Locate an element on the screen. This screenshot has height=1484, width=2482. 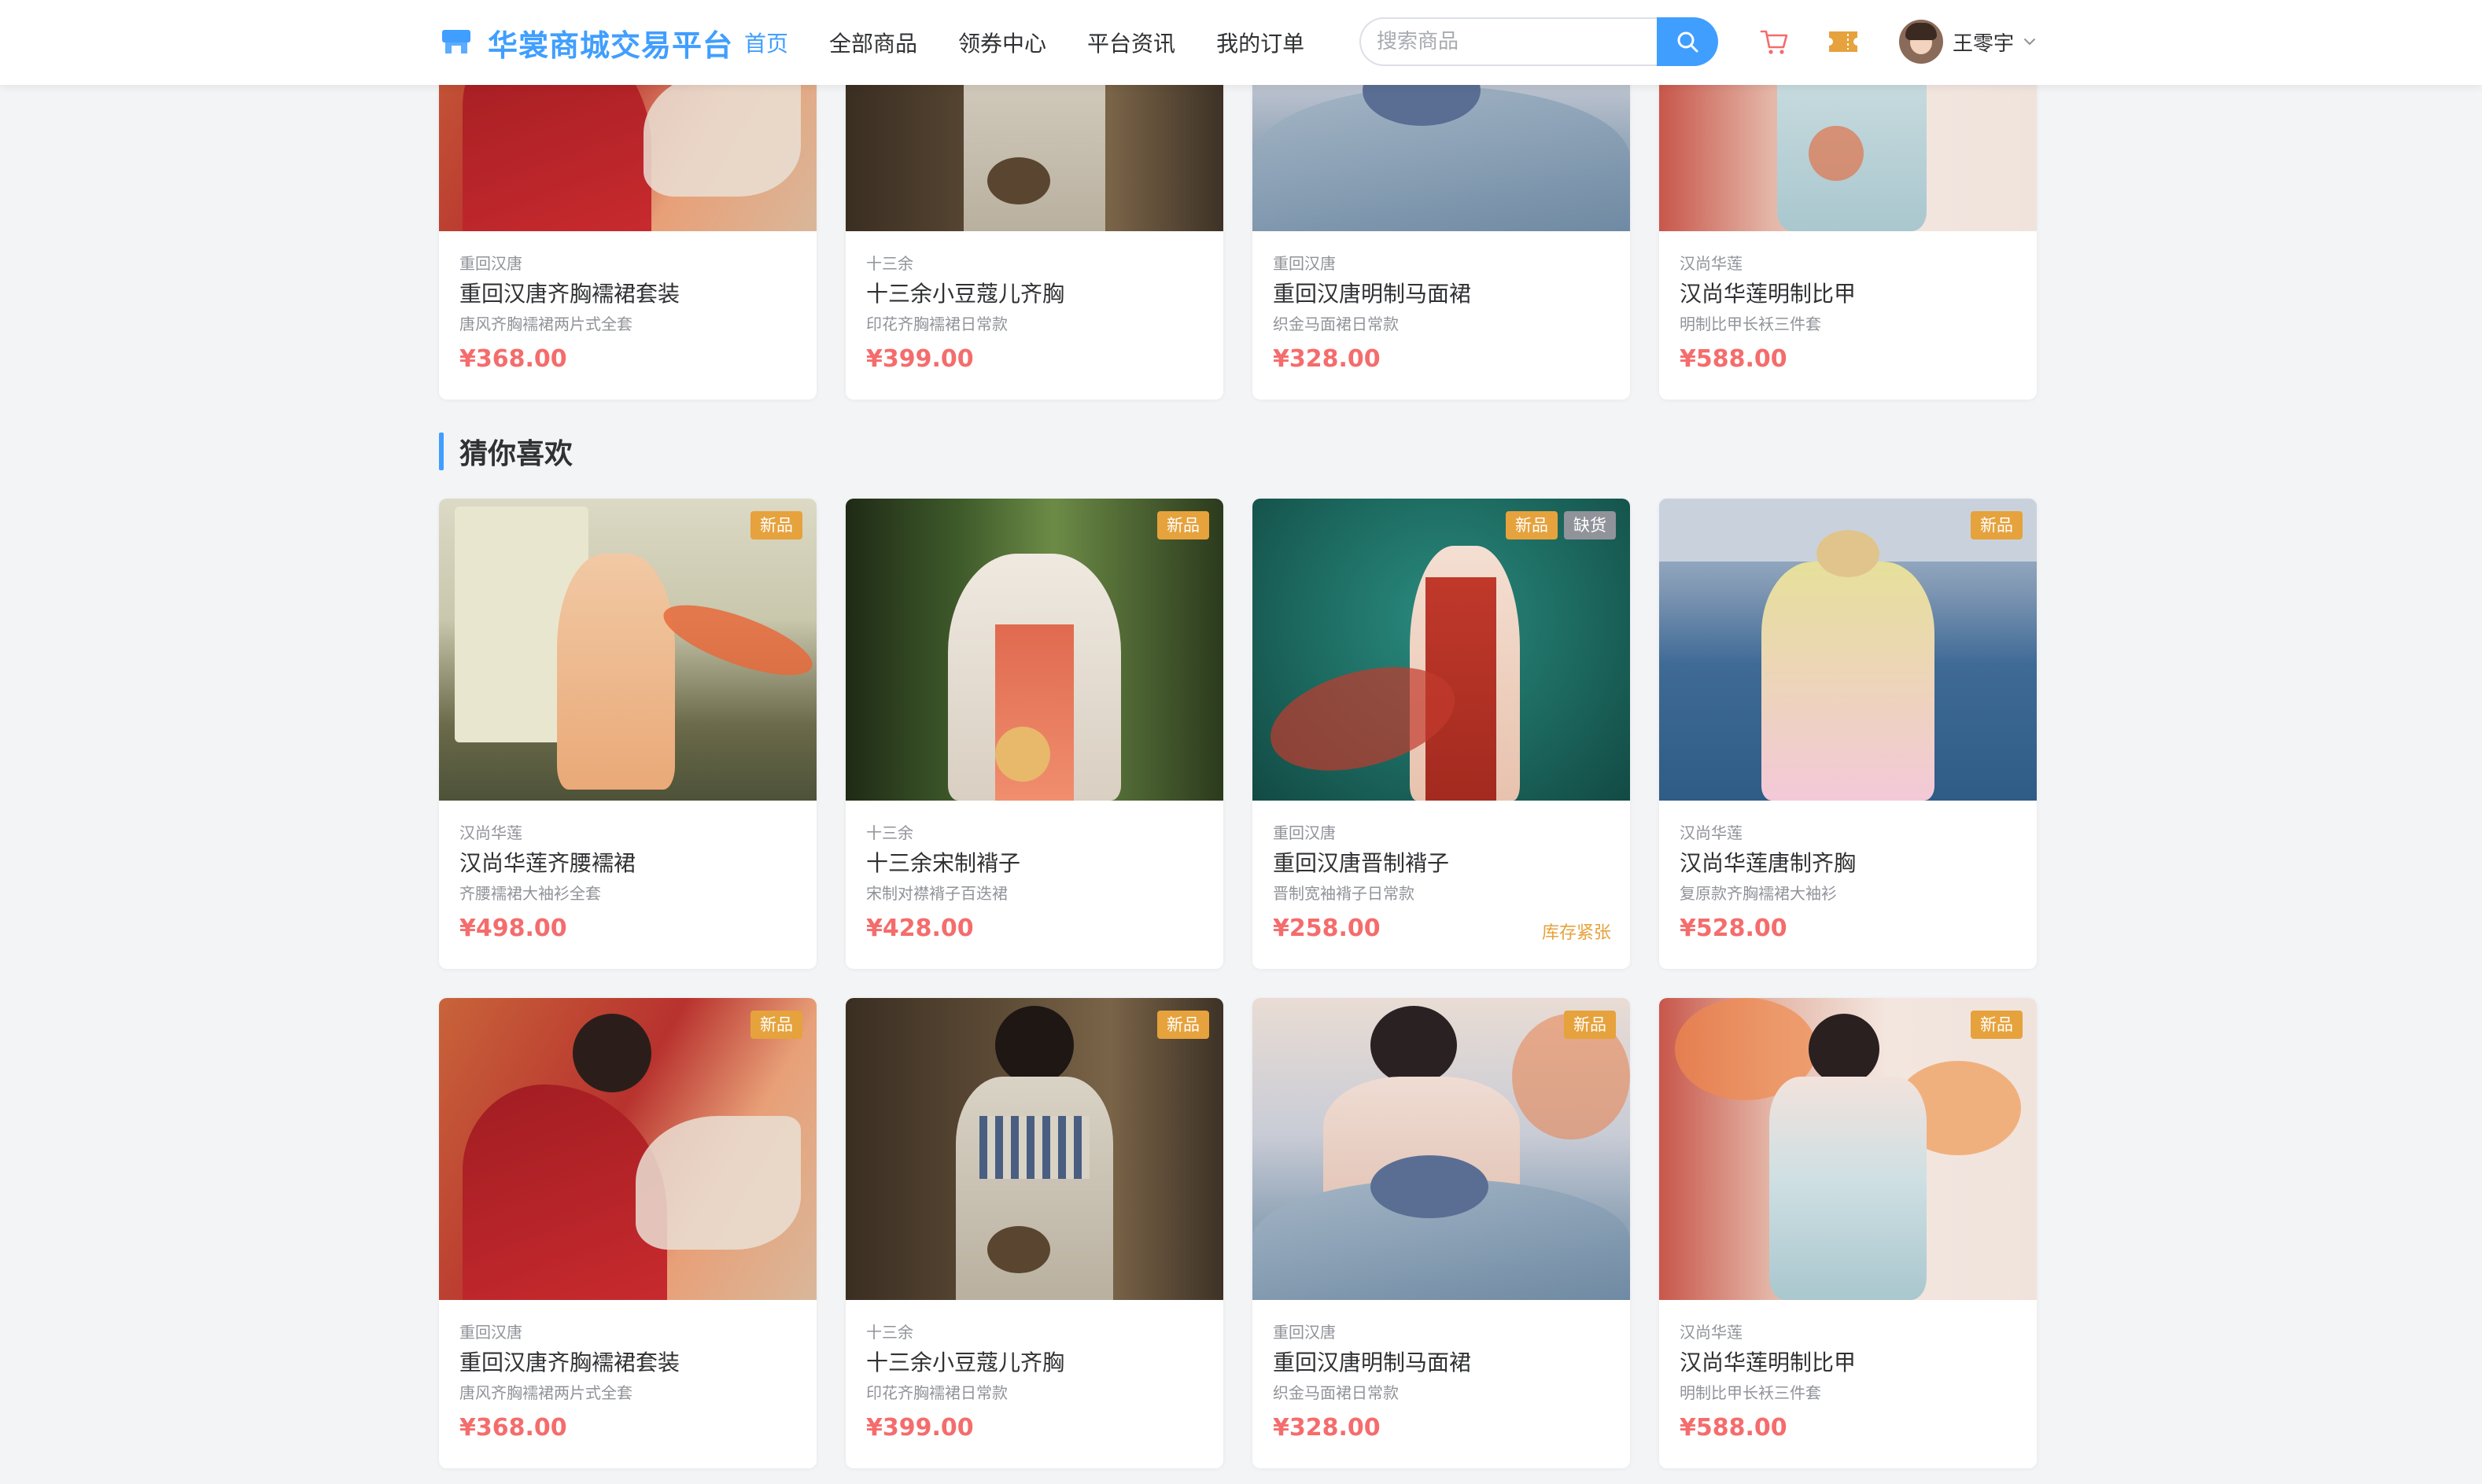
chevron-down-icon is located at coordinates (2030, 42).